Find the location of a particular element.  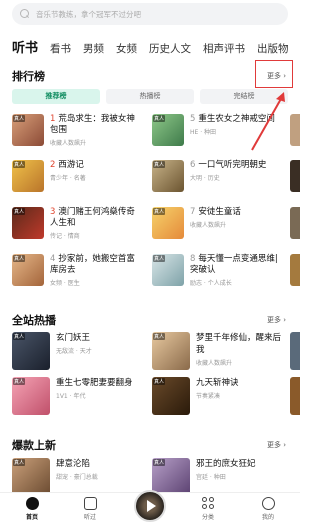

search-bar-container: 音乐节教练，拿个冠军不过分吧 is located at coordinates (150, 16).